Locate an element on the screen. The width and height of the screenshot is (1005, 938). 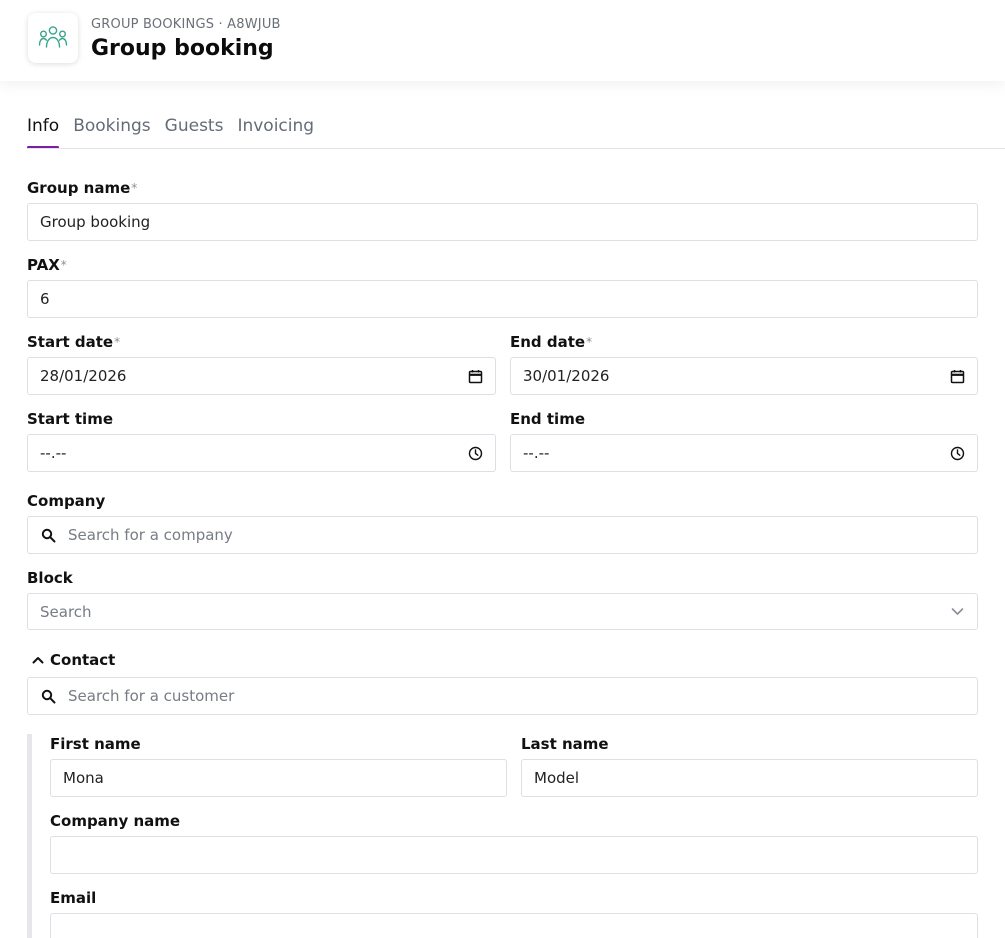
last-name-label: Last name is located at coordinates (565, 744).